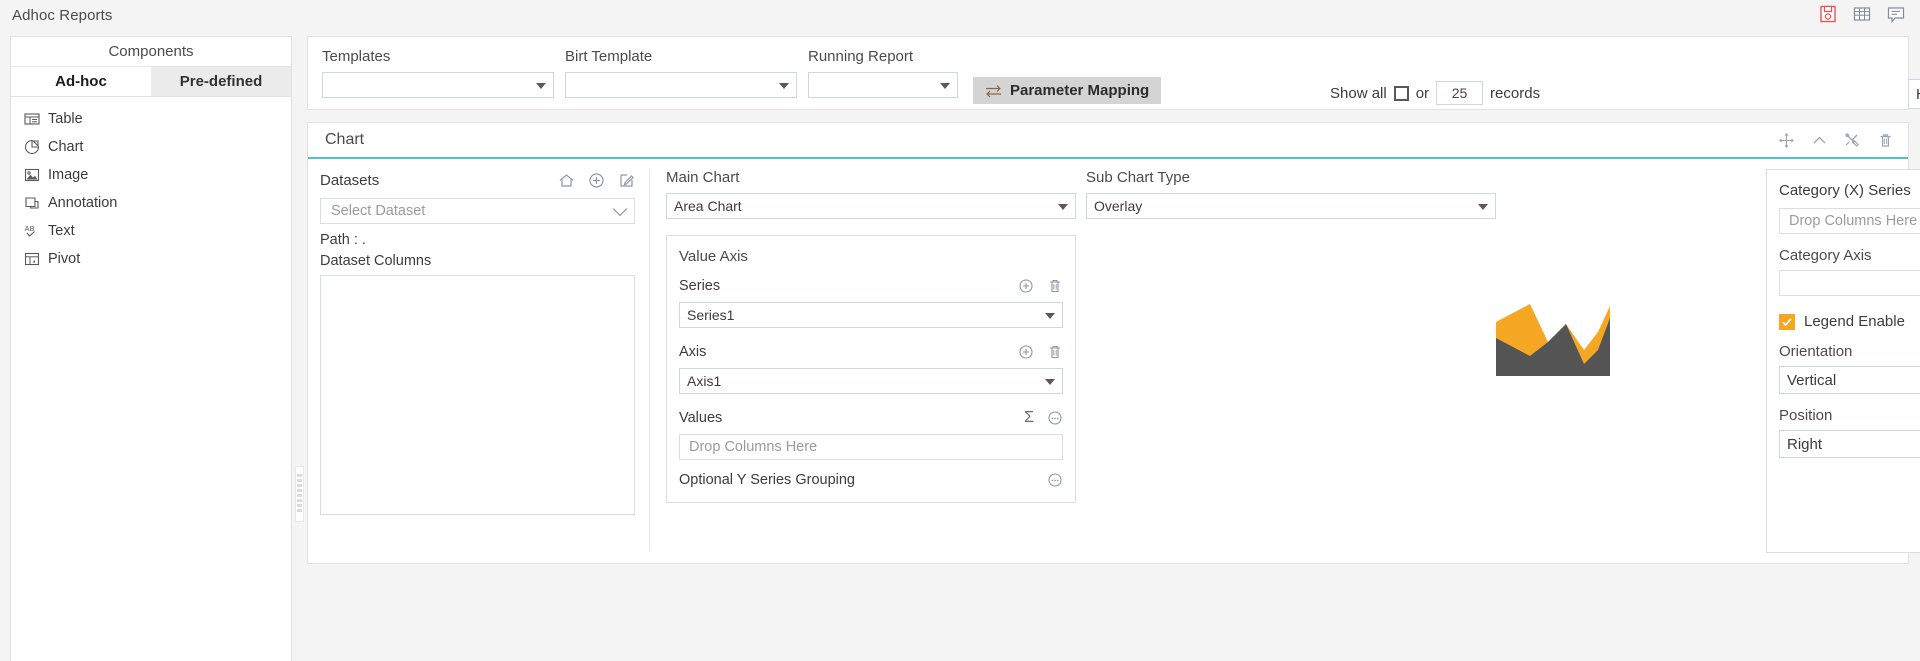 This screenshot has width=1920, height=661. What do you see at coordinates (1896, 14) in the screenshot?
I see `comment-icon` at bounding box center [1896, 14].